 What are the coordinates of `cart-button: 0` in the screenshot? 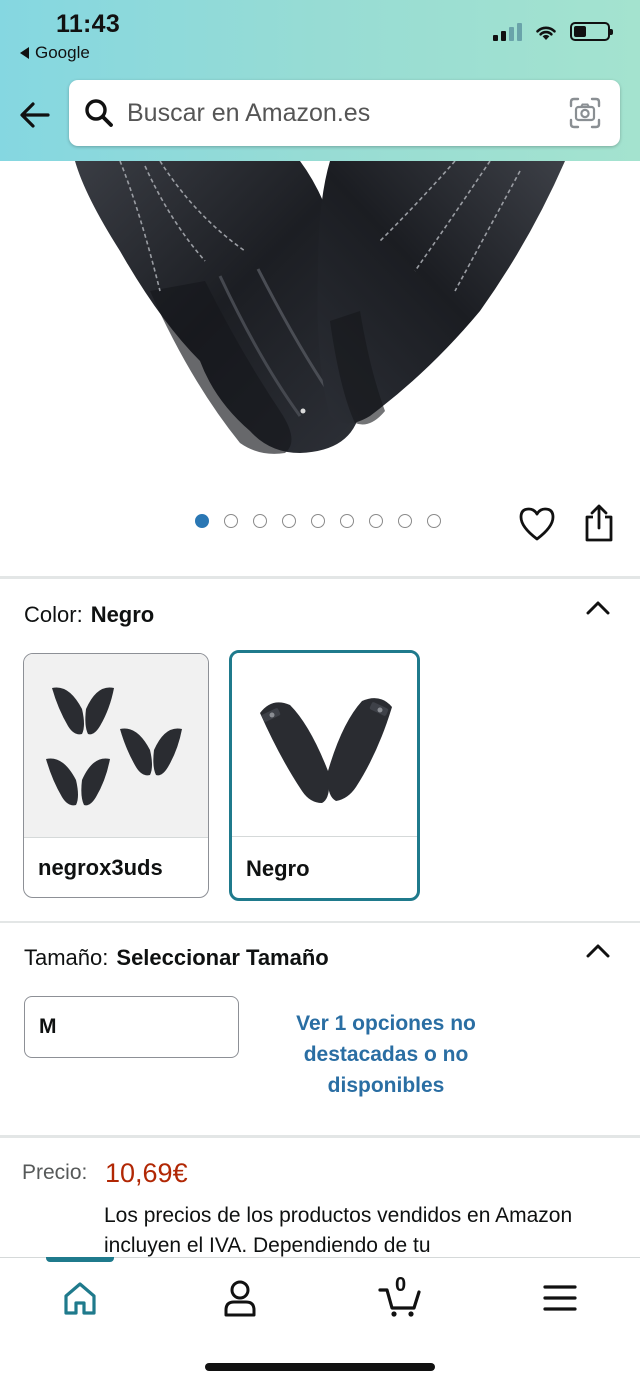 It's located at (400, 1296).